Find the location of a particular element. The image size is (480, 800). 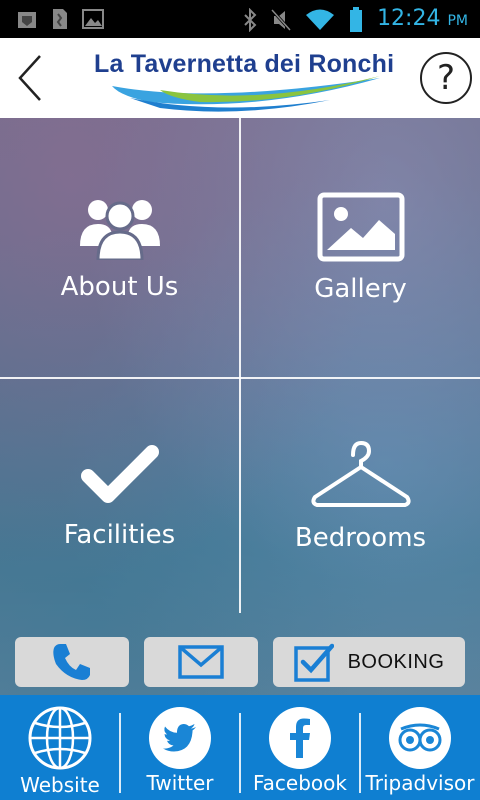

footer-label: Facebook is located at coordinates (300, 783).